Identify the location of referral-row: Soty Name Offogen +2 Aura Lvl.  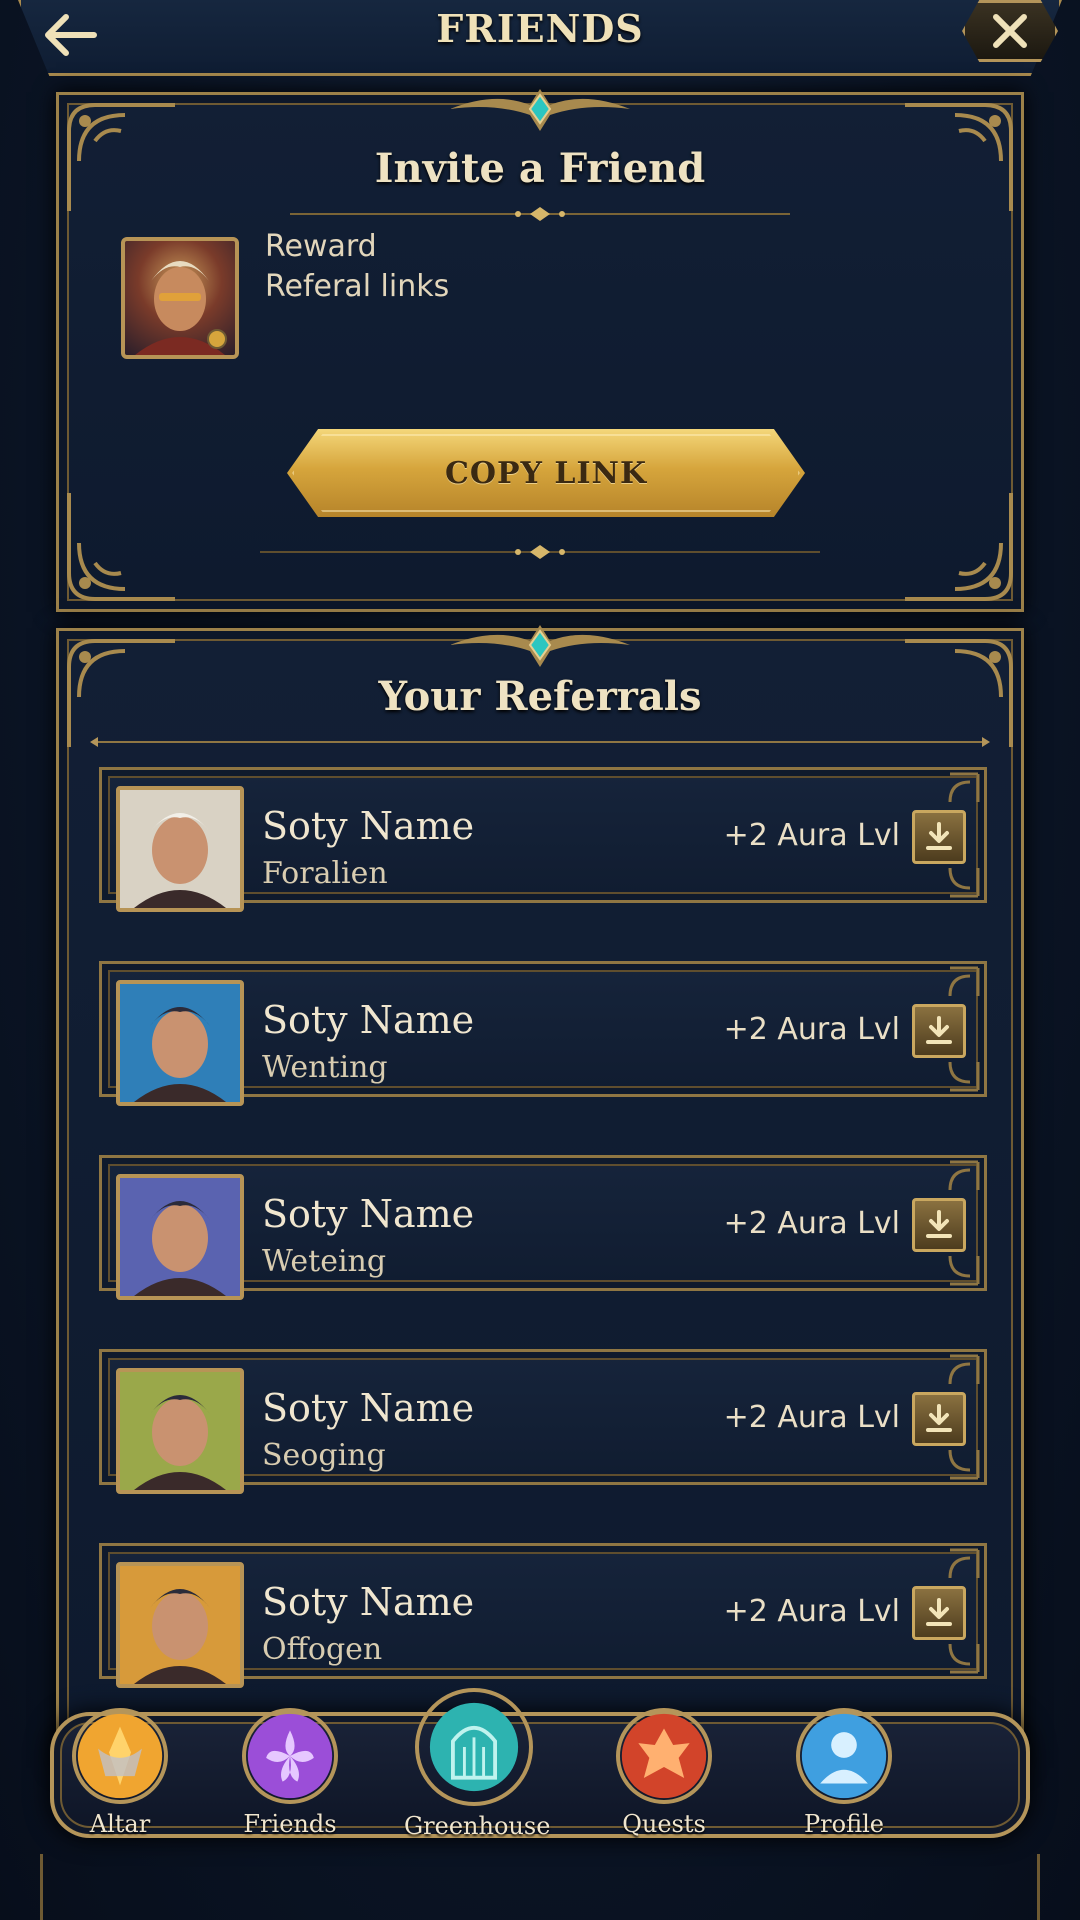
(543, 1615).